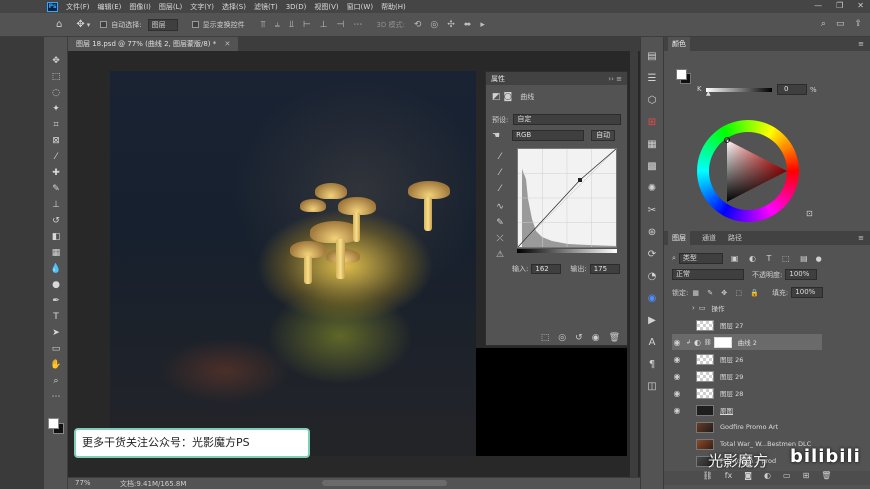 This screenshot has width=870, height=489. I want to click on slide-3d-icon: ⬌, so click(468, 25).